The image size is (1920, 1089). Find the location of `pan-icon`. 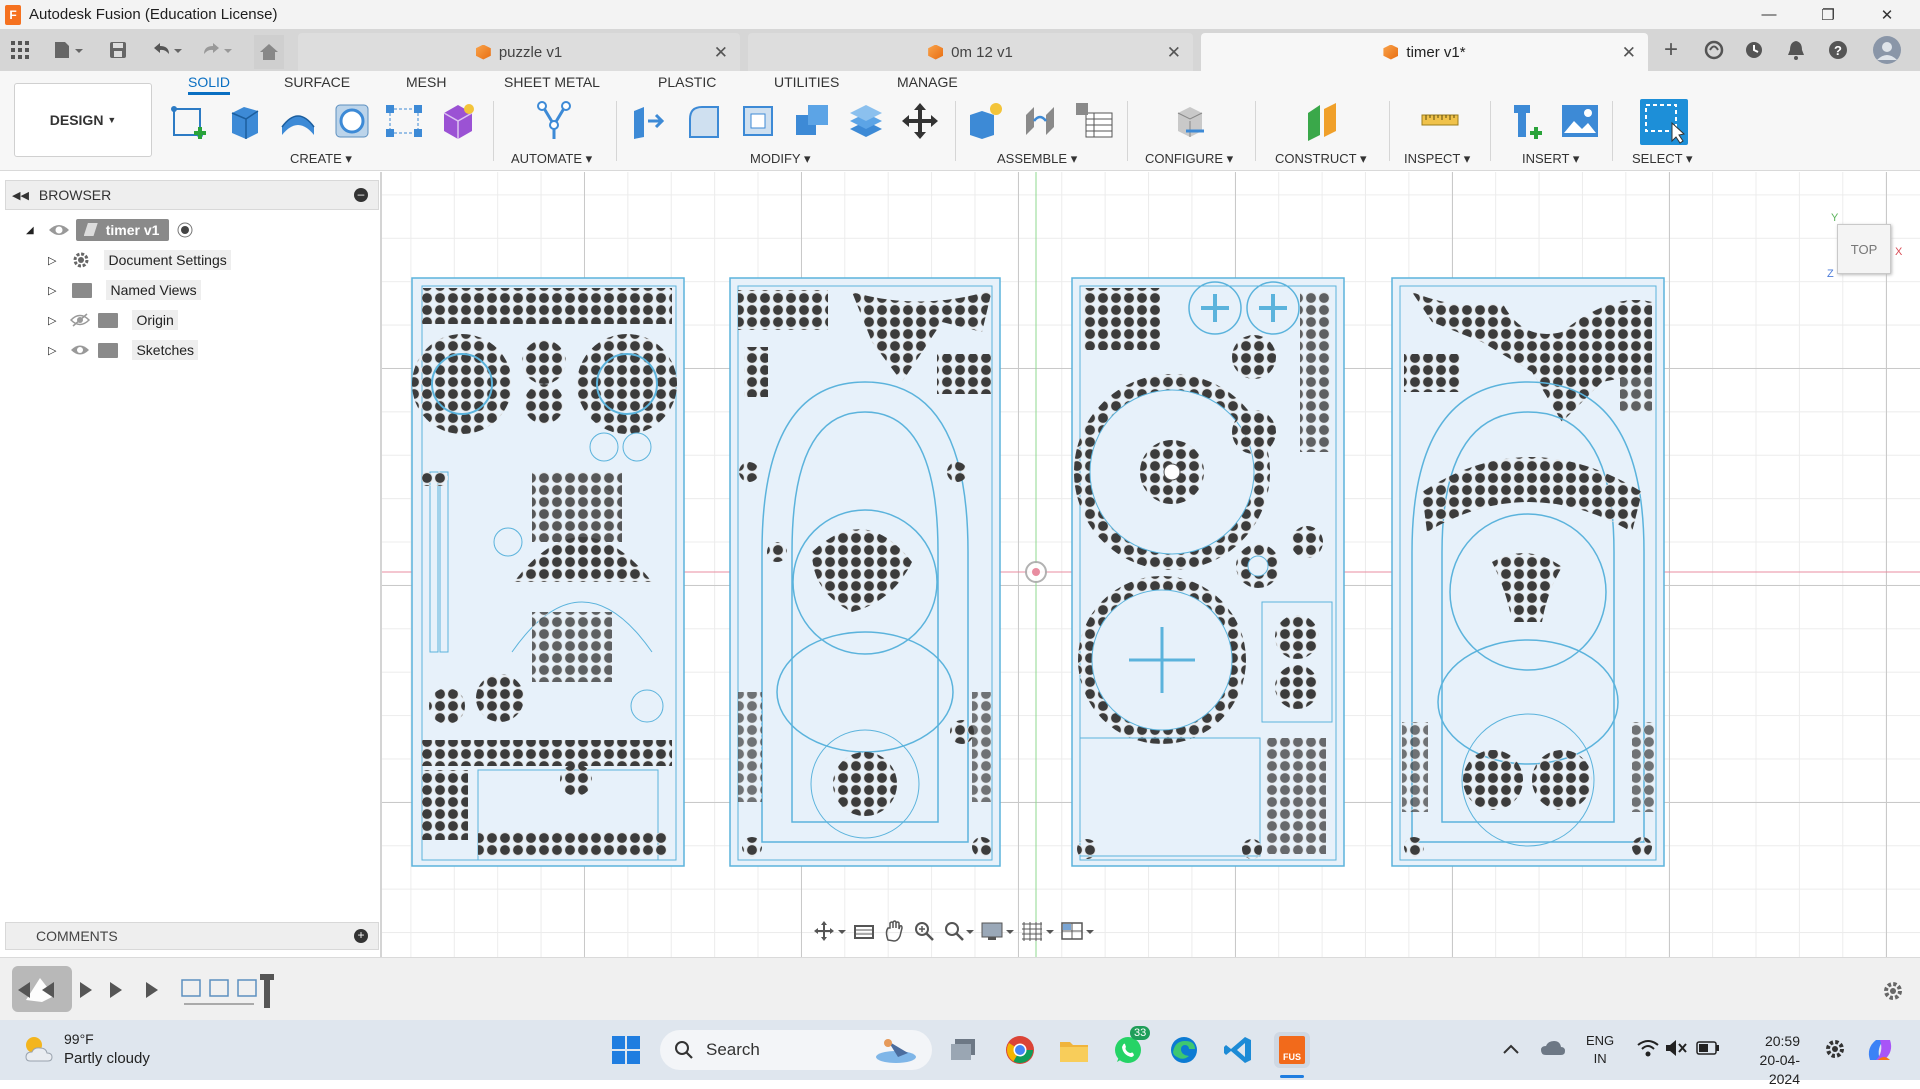

pan-icon is located at coordinates (894, 931).